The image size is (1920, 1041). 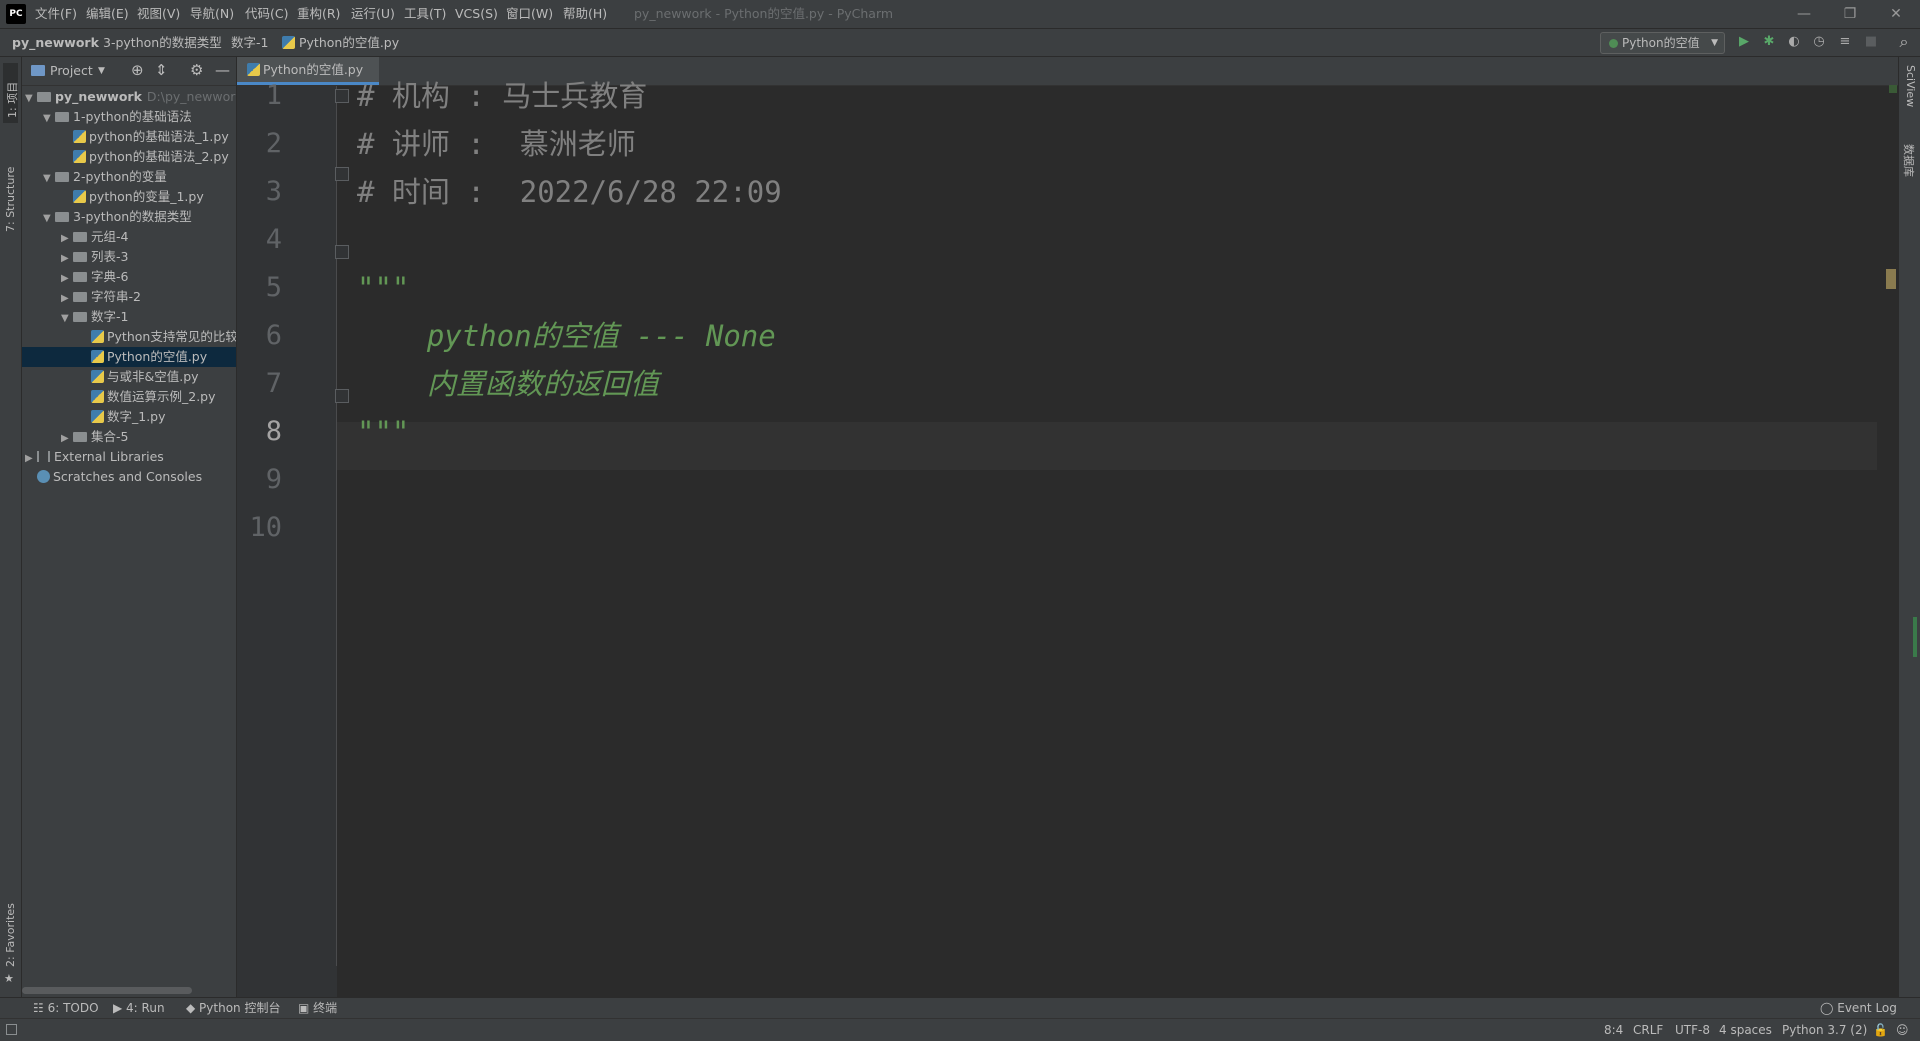 I want to click on tree-item: ▼ py_newwork D:\py_newwork, so click(x=129, y=97).